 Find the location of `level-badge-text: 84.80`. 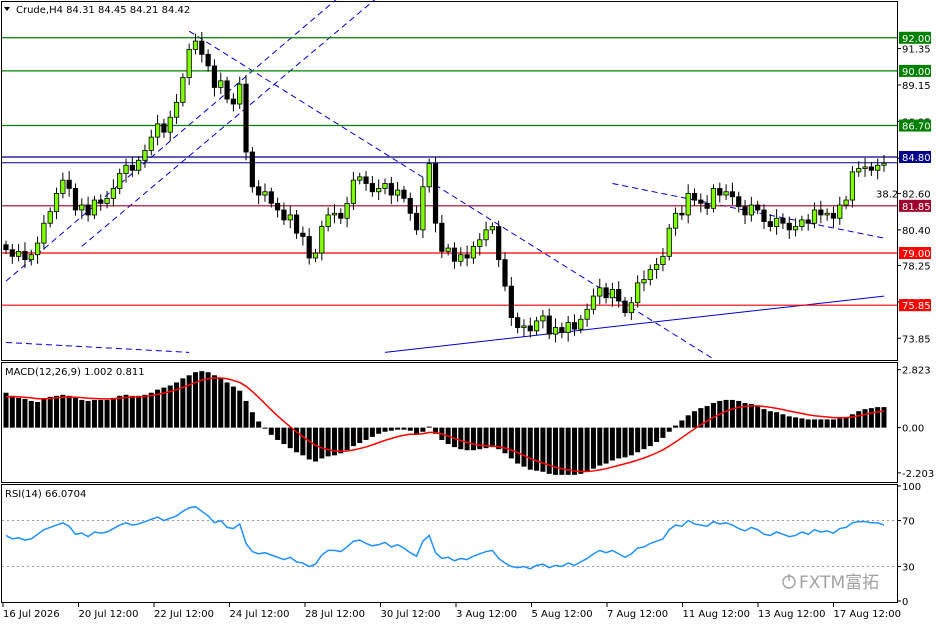

level-badge-text: 84.80 is located at coordinates (916, 158).